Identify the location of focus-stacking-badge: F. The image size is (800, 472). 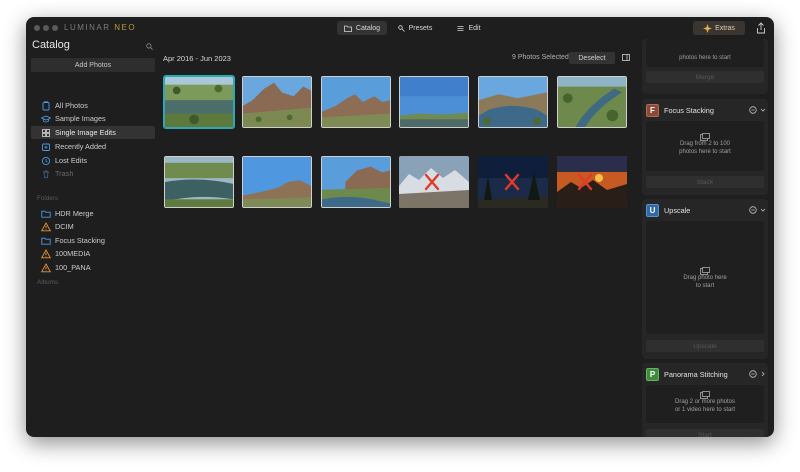
(652, 110).